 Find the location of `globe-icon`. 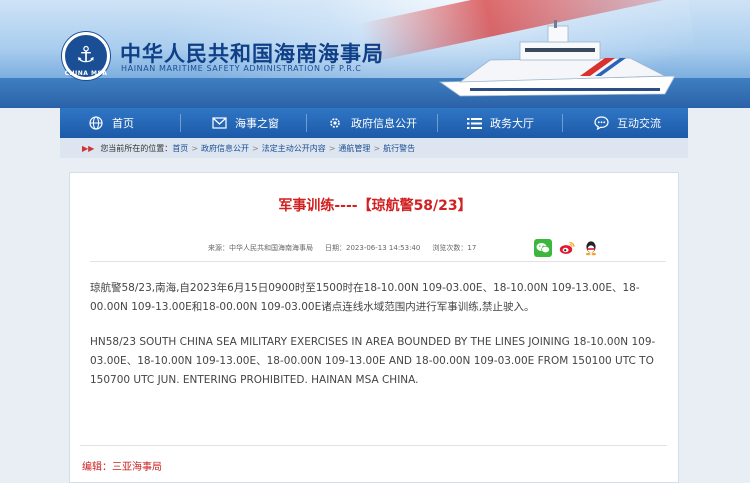

globe-icon is located at coordinates (96, 123).